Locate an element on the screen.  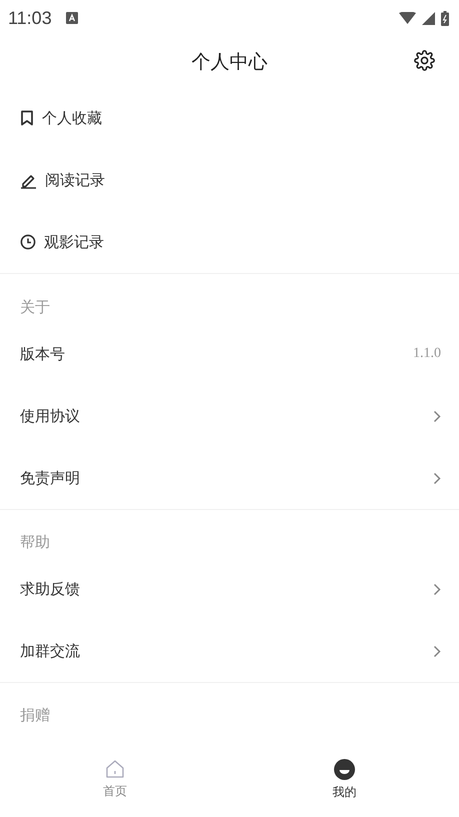
smiley-icon is located at coordinates (344, 769).